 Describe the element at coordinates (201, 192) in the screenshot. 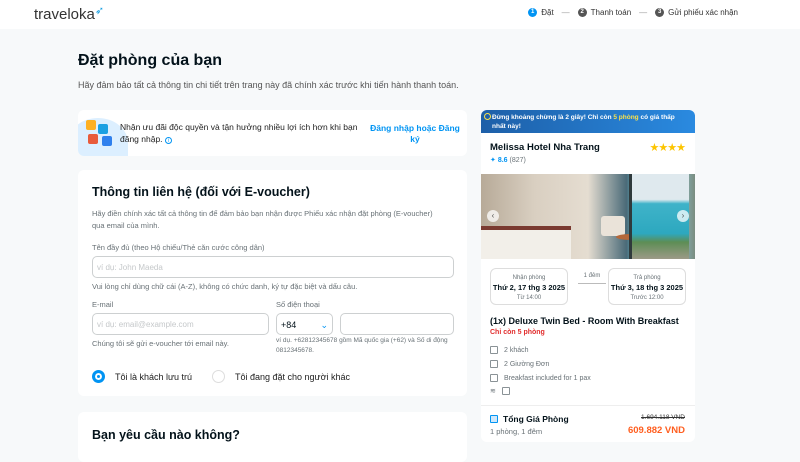

I see `contact-title: Thông tin liên hệ (đối với E-voucher)` at that location.